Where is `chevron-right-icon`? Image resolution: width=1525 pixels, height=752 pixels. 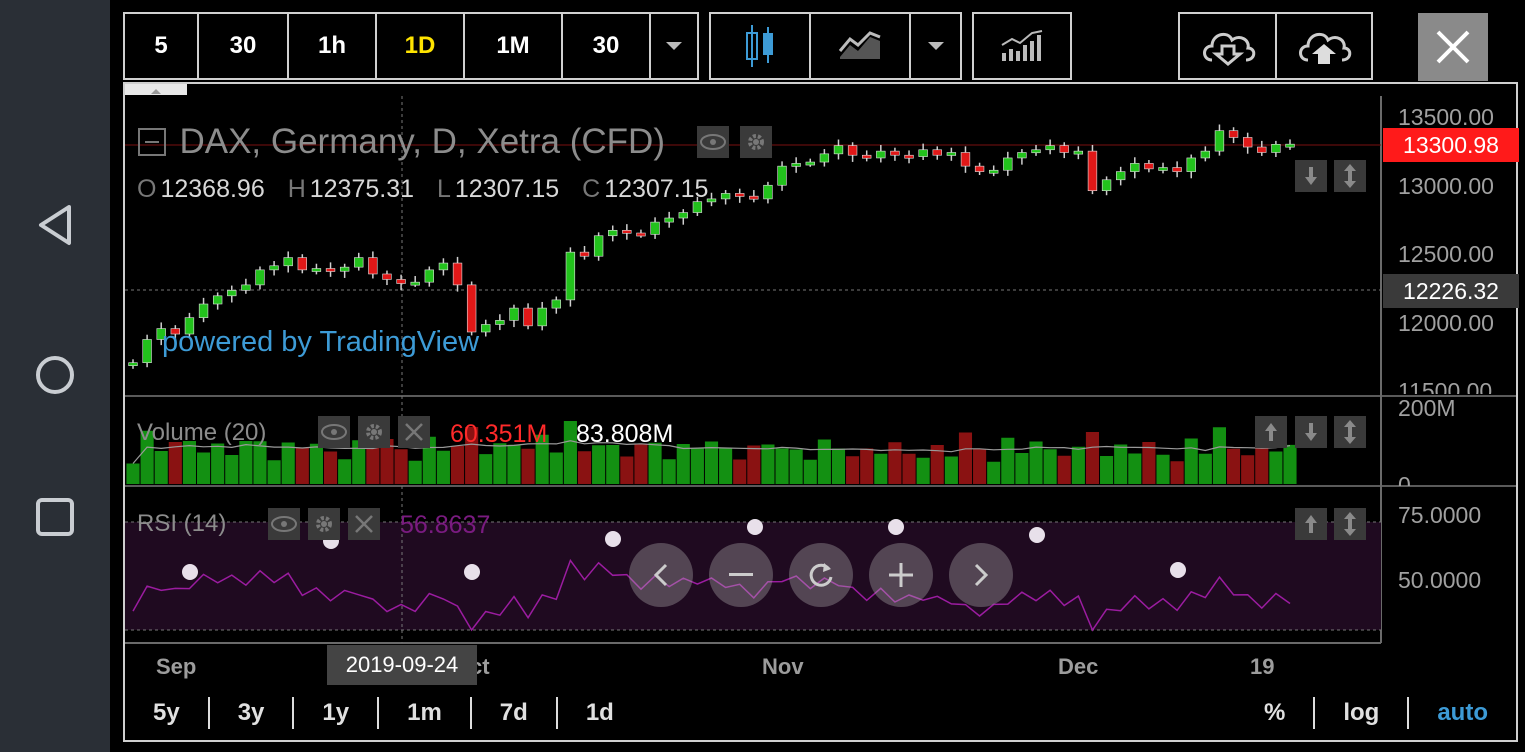
chevron-right-icon is located at coordinates (981, 575).